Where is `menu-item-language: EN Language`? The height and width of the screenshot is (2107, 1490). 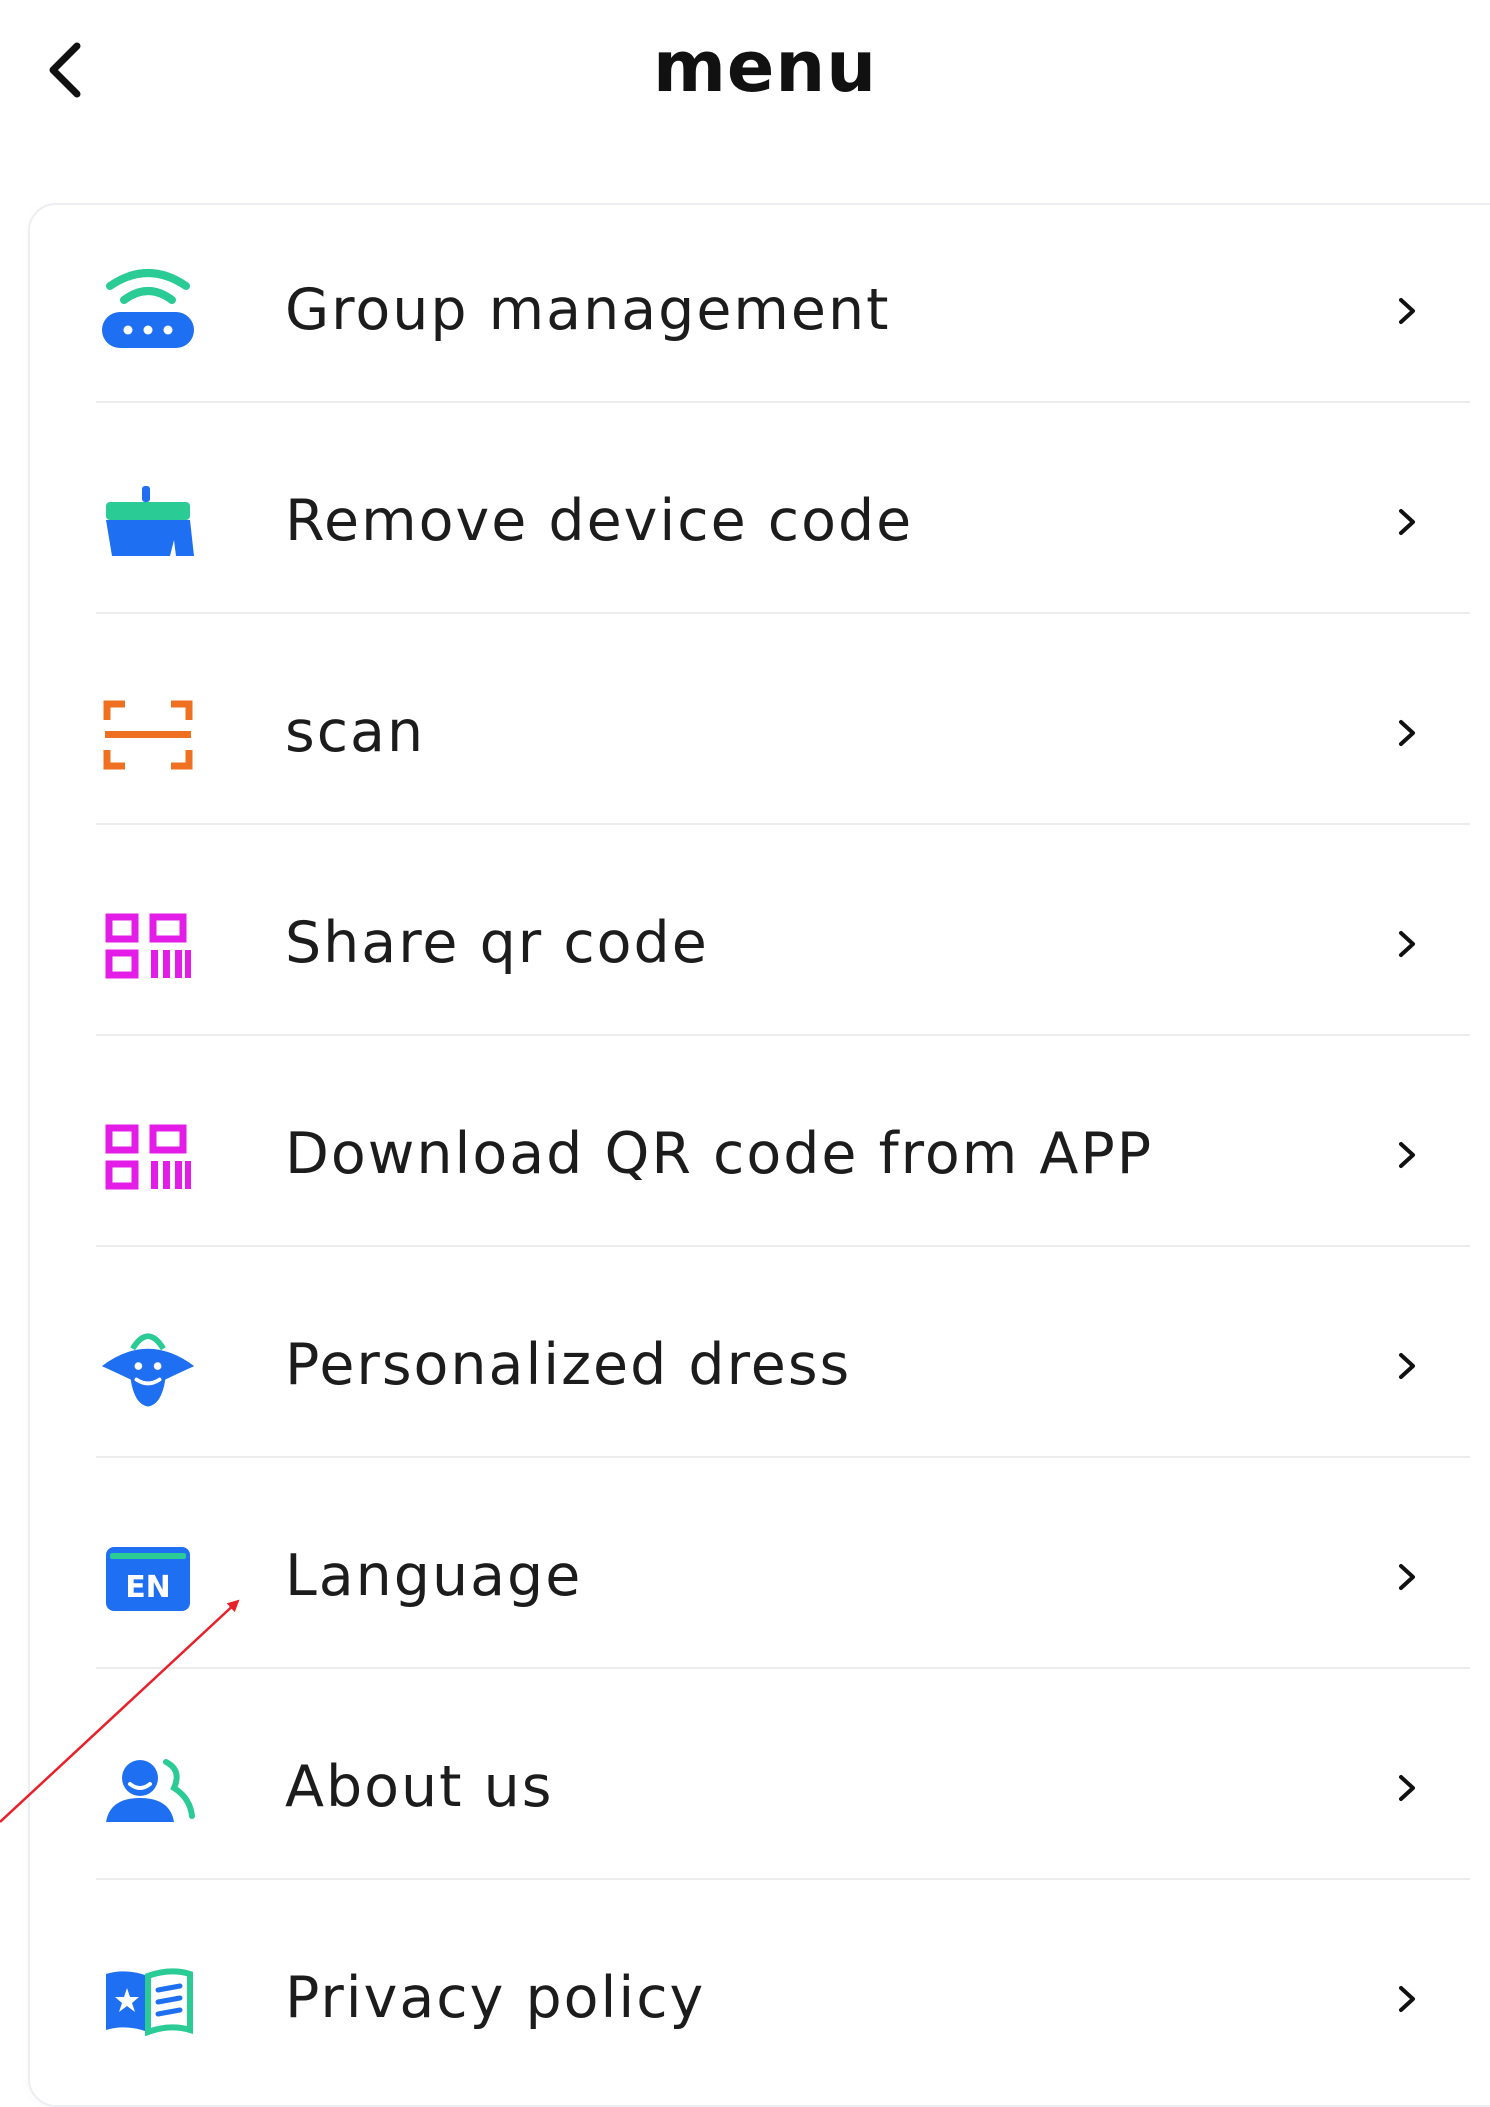 menu-item-language: EN Language is located at coordinates (740, 1576).